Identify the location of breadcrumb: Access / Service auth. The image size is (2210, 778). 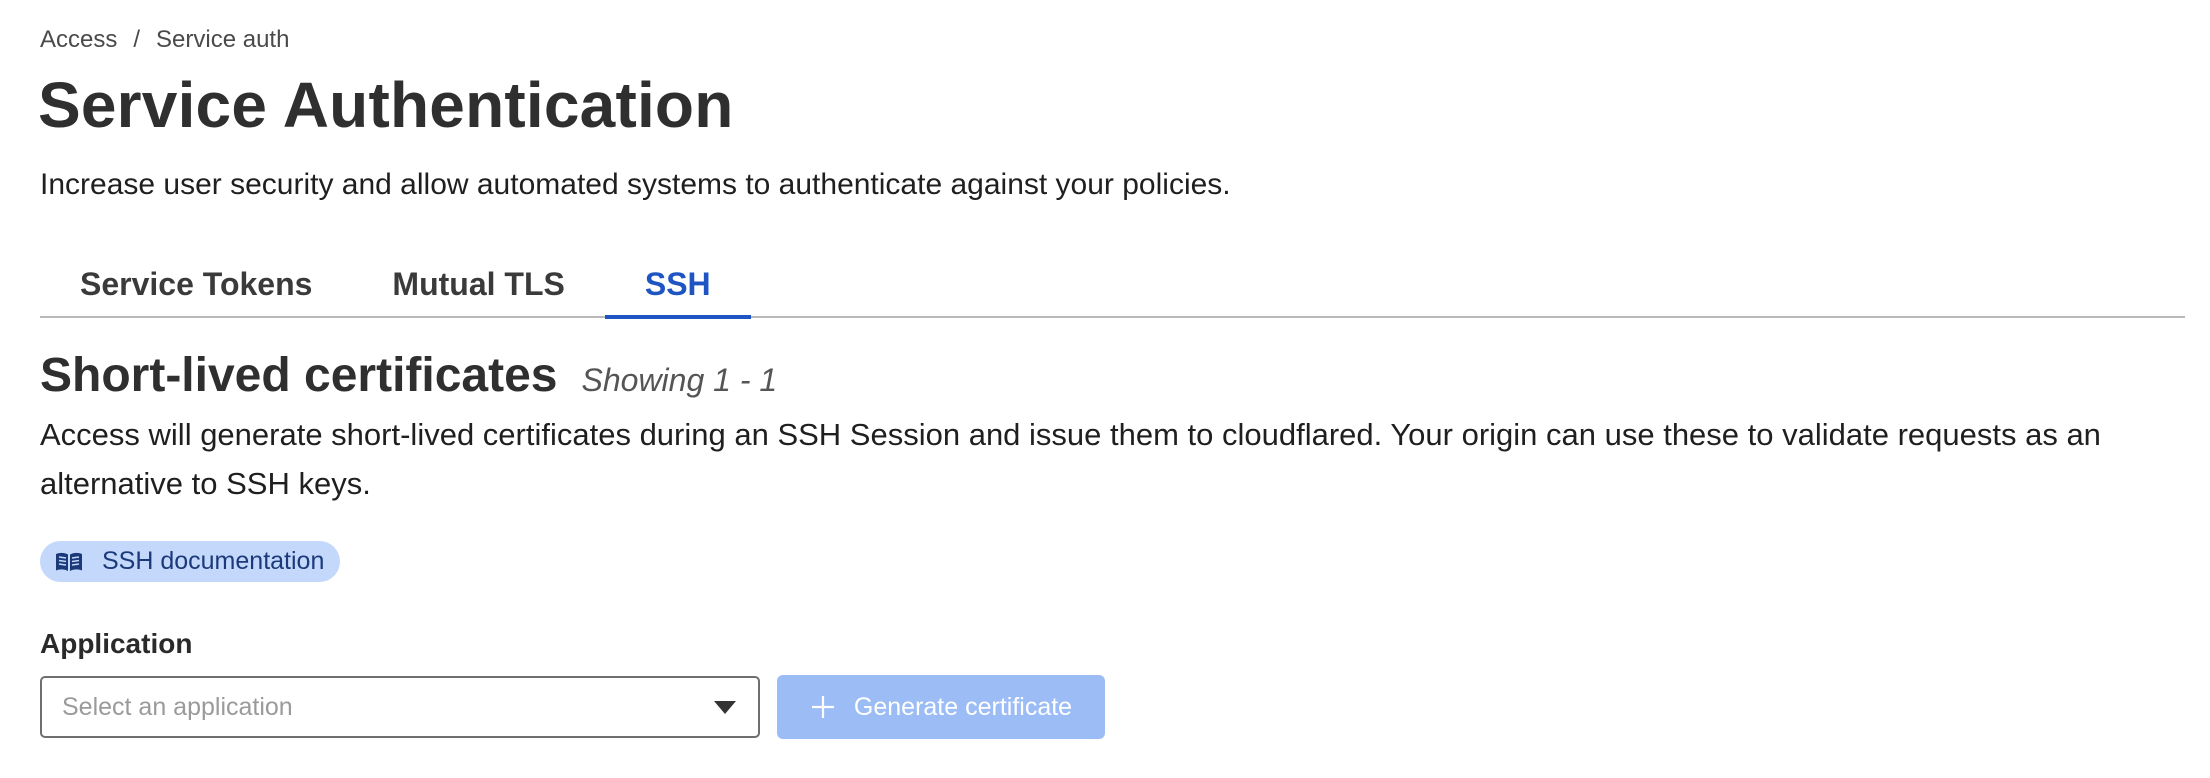
(164, 40).